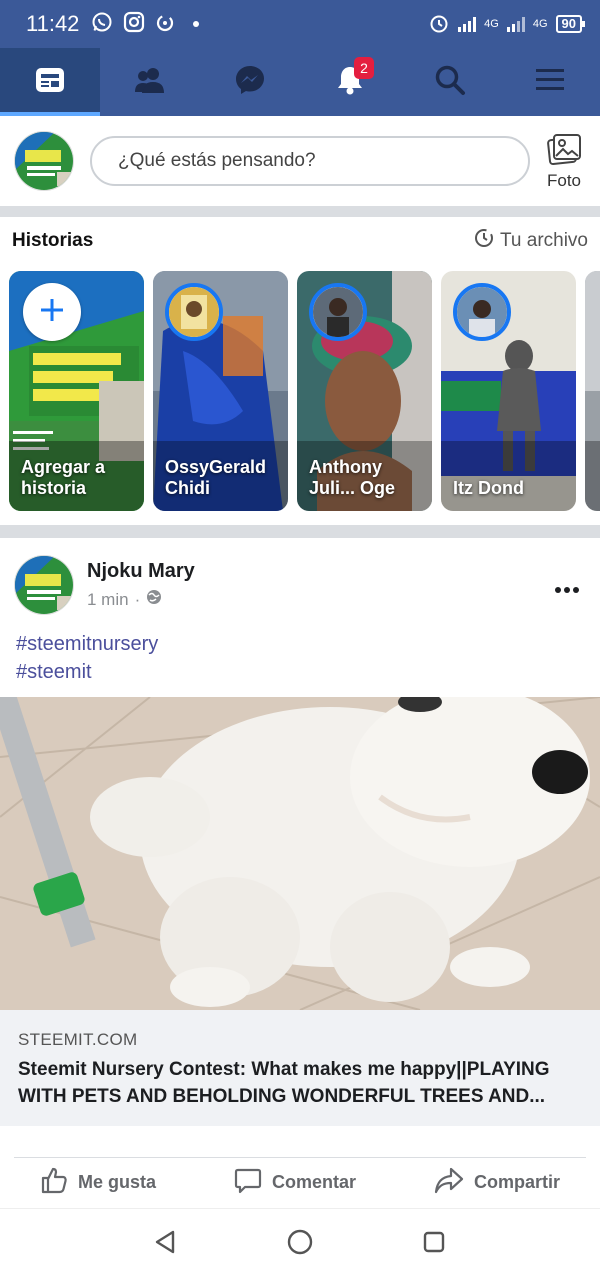 The height and width of the screenshot is (1280, 600). Describe the element at coordinates (300, 241) in the screenshot. I see `stories-header: Historias Tu archivo` at that location.